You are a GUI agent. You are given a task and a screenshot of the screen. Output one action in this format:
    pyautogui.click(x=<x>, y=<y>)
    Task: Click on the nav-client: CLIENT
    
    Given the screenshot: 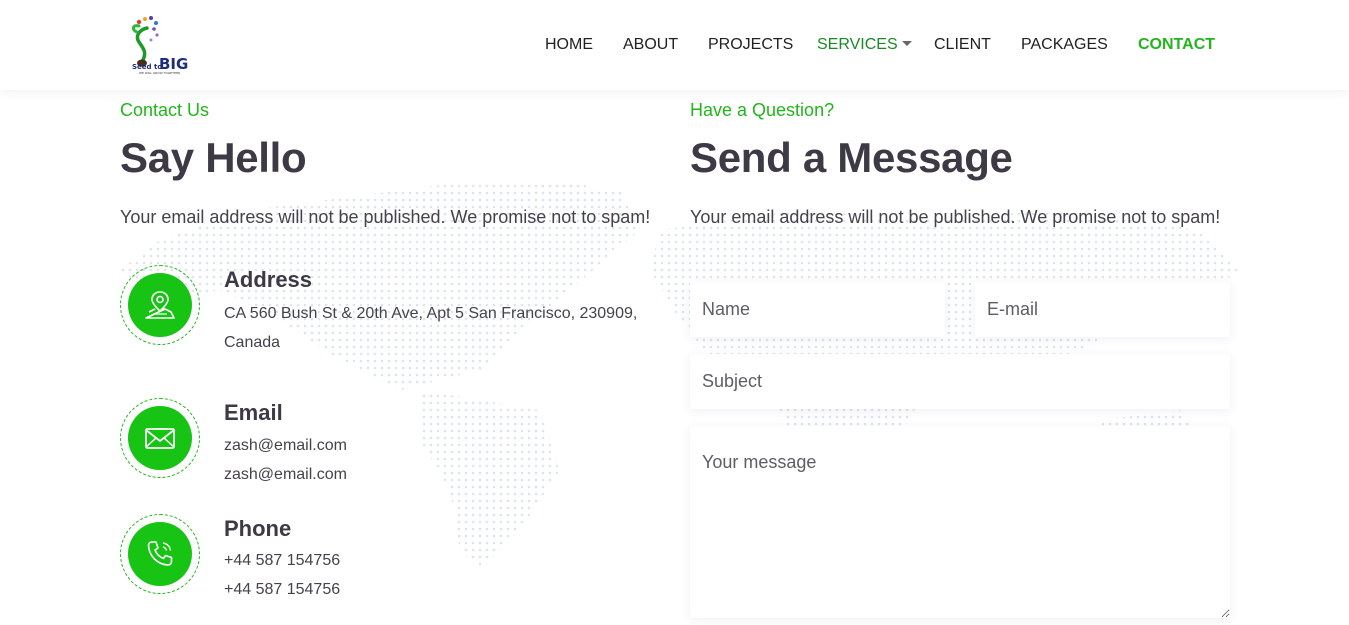 What is the action you would take?
    pyautogui.click(x=962, y=45)
    